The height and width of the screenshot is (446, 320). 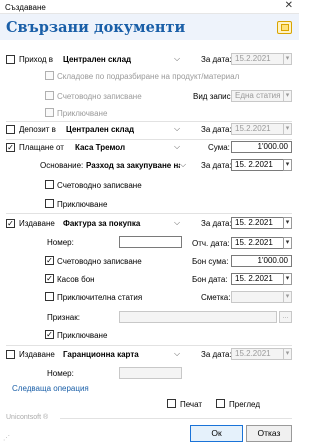 I want to click on payment-date-dropdown-icon: ▾, so click(x=287, y=165).